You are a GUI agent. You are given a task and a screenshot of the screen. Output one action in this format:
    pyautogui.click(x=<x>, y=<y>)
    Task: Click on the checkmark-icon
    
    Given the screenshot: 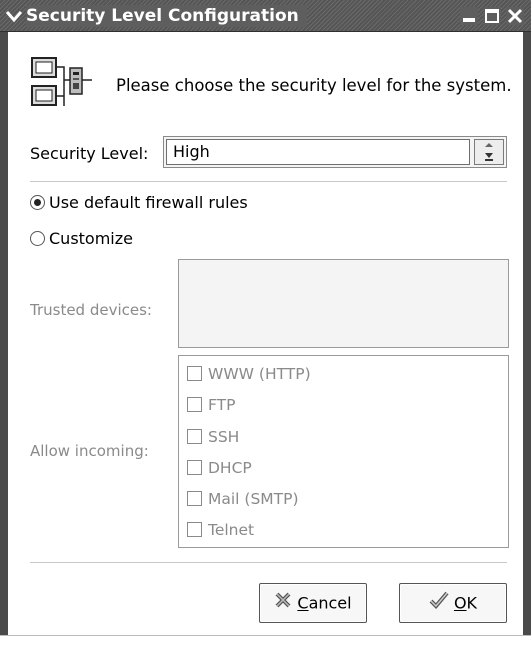 What is the action you would take?
    pyautogui.click(x=439, y=604)
    